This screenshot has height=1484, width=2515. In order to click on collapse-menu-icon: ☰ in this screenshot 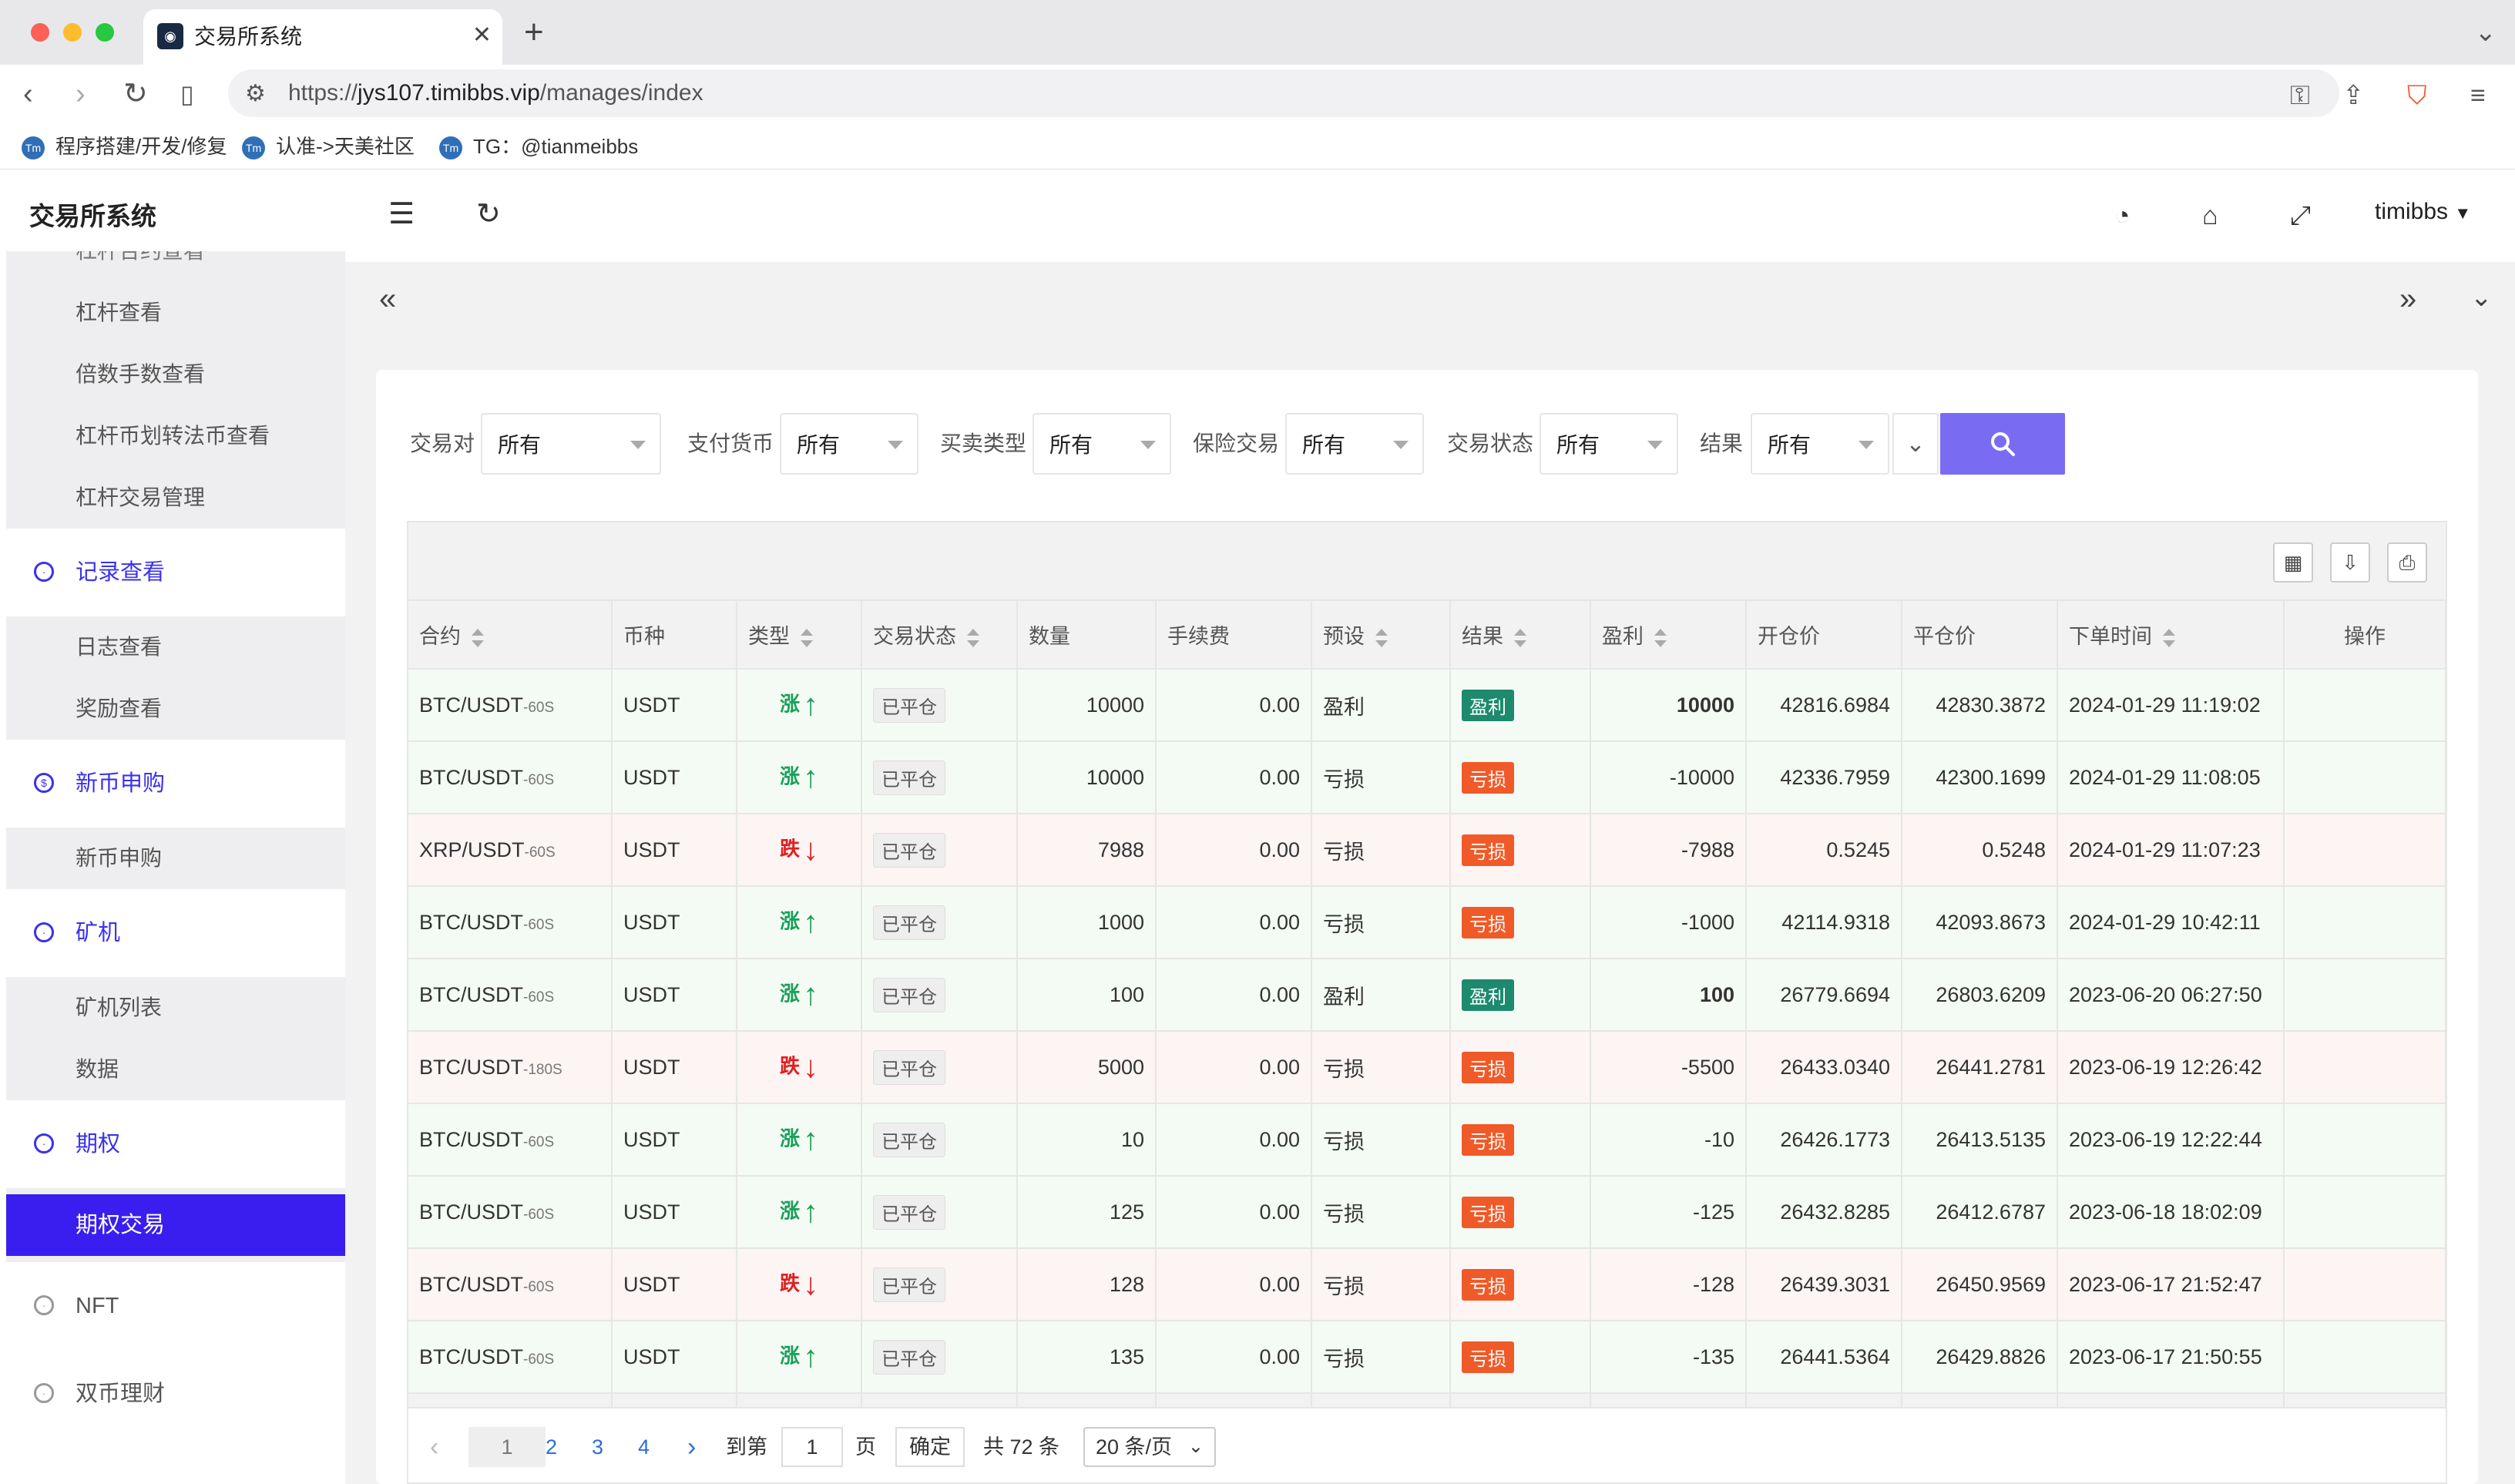, I will do `click(401, 214)`.